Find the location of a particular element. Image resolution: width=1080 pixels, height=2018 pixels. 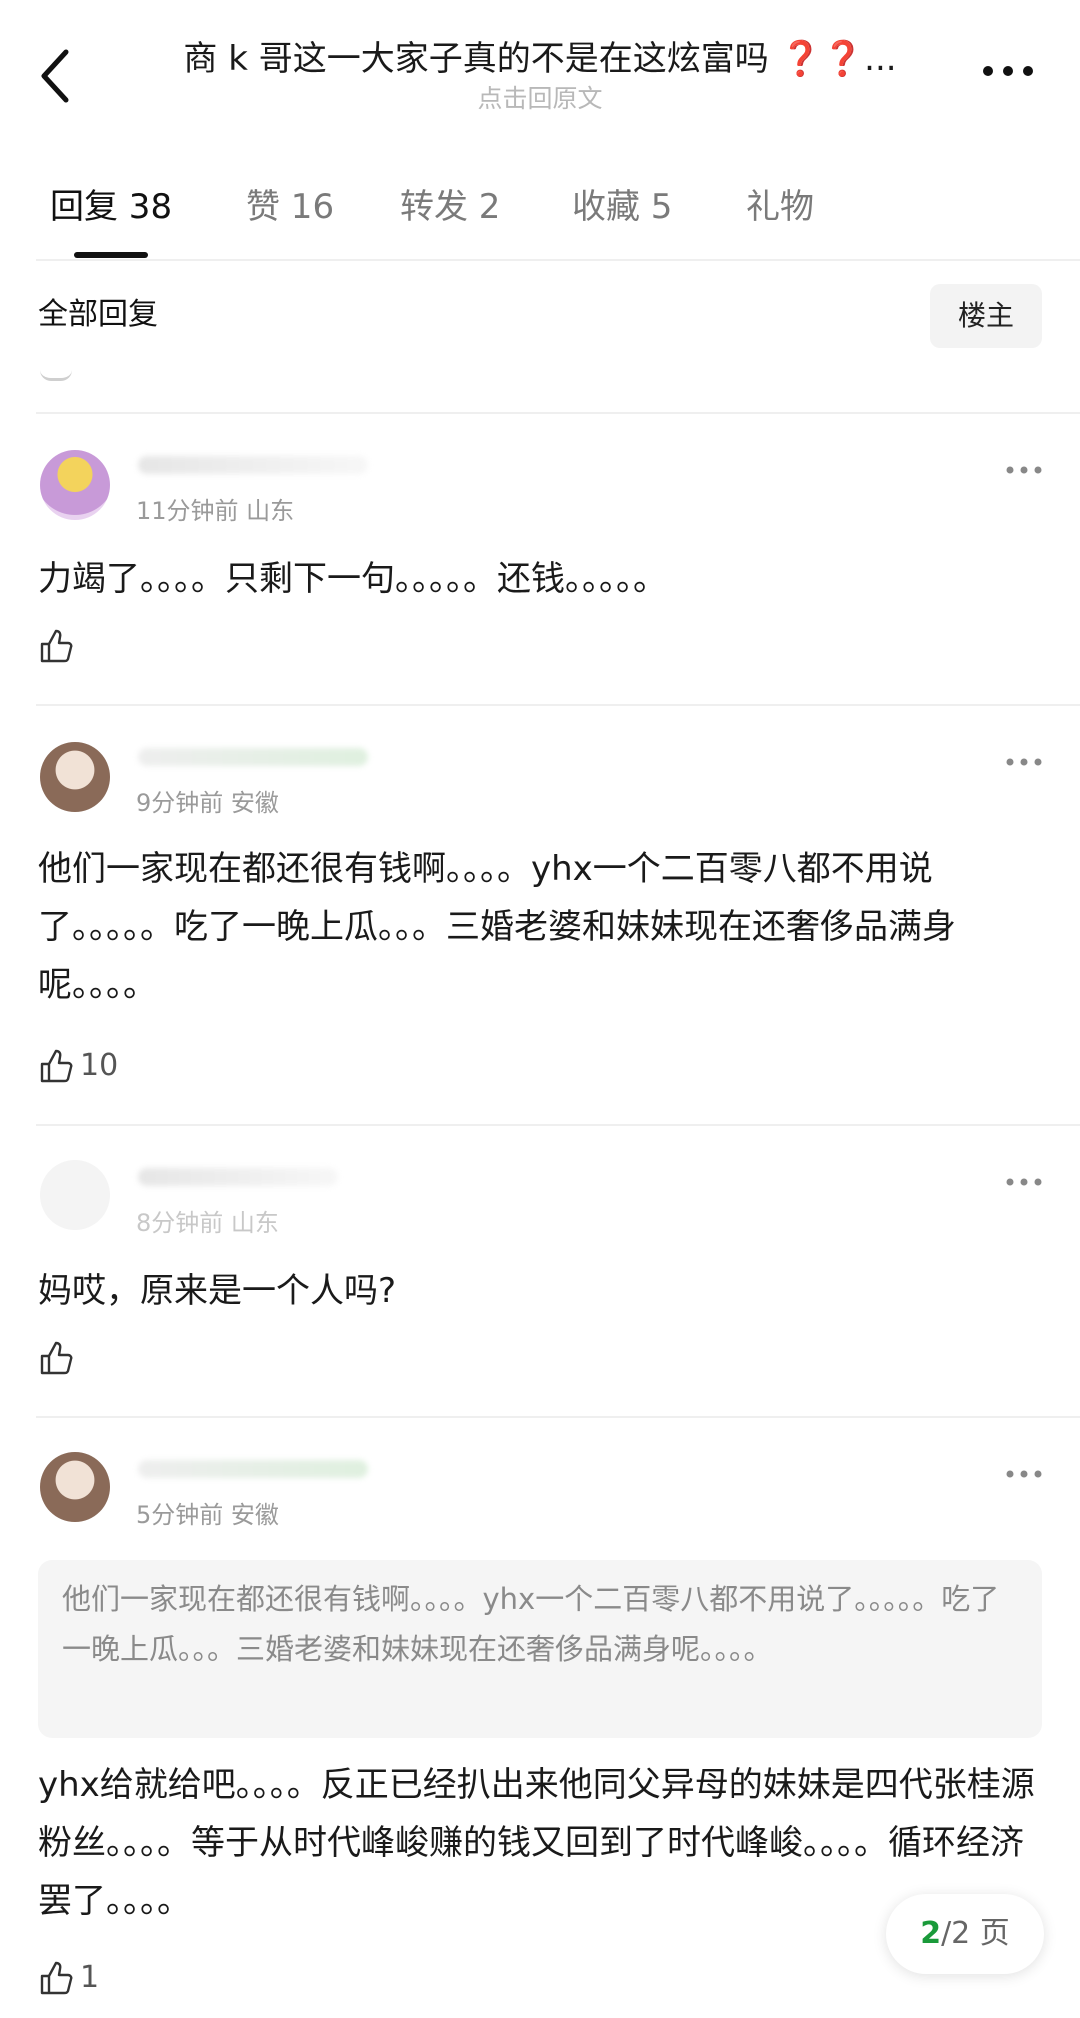

comment-item: 11分钟前 山东 力竭了。。。。只剩下一句。。。。。还钱。。。。。 is located at coordinates (540, 558).